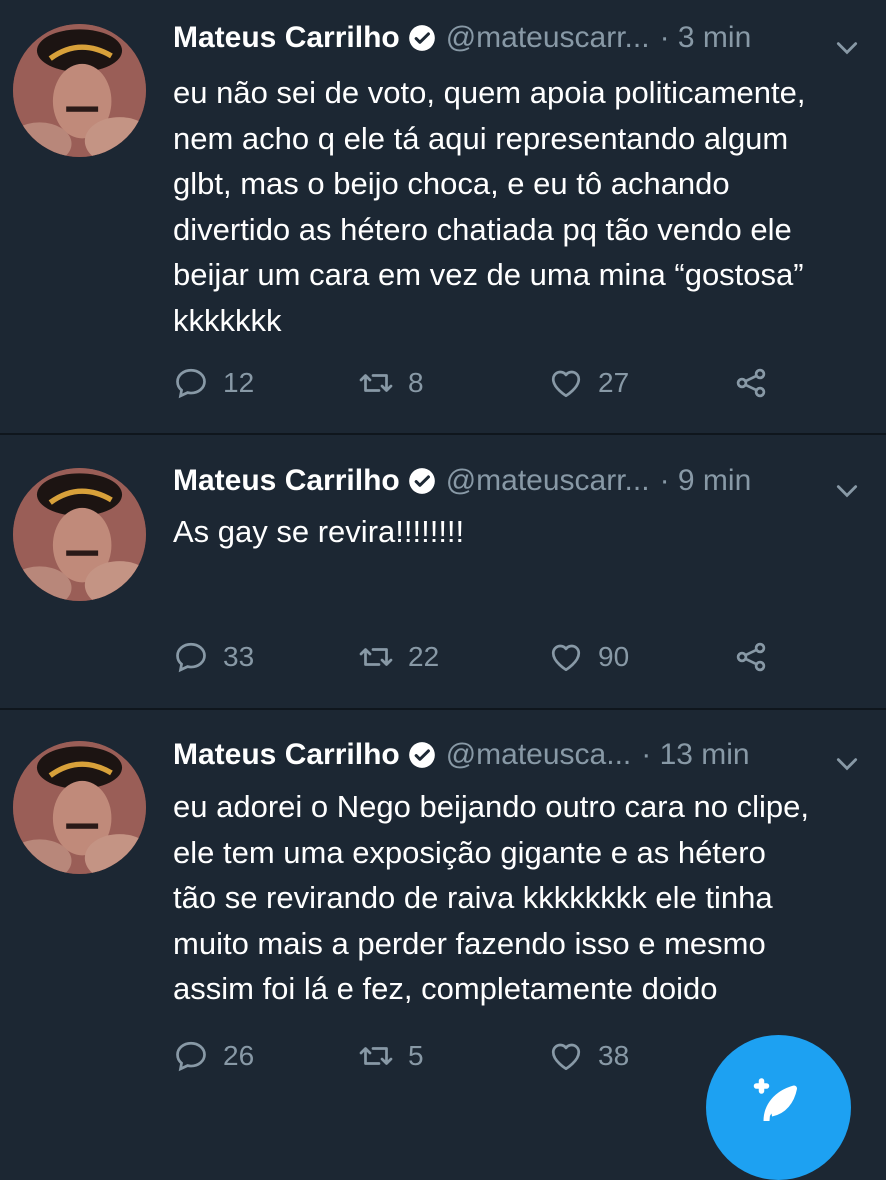 The width and height of the screenshot is (886, 1180). What do you see at coordinates (213, 383) in the screenshot?
I see `reply-button: 12` at bounding box center [213, 383].